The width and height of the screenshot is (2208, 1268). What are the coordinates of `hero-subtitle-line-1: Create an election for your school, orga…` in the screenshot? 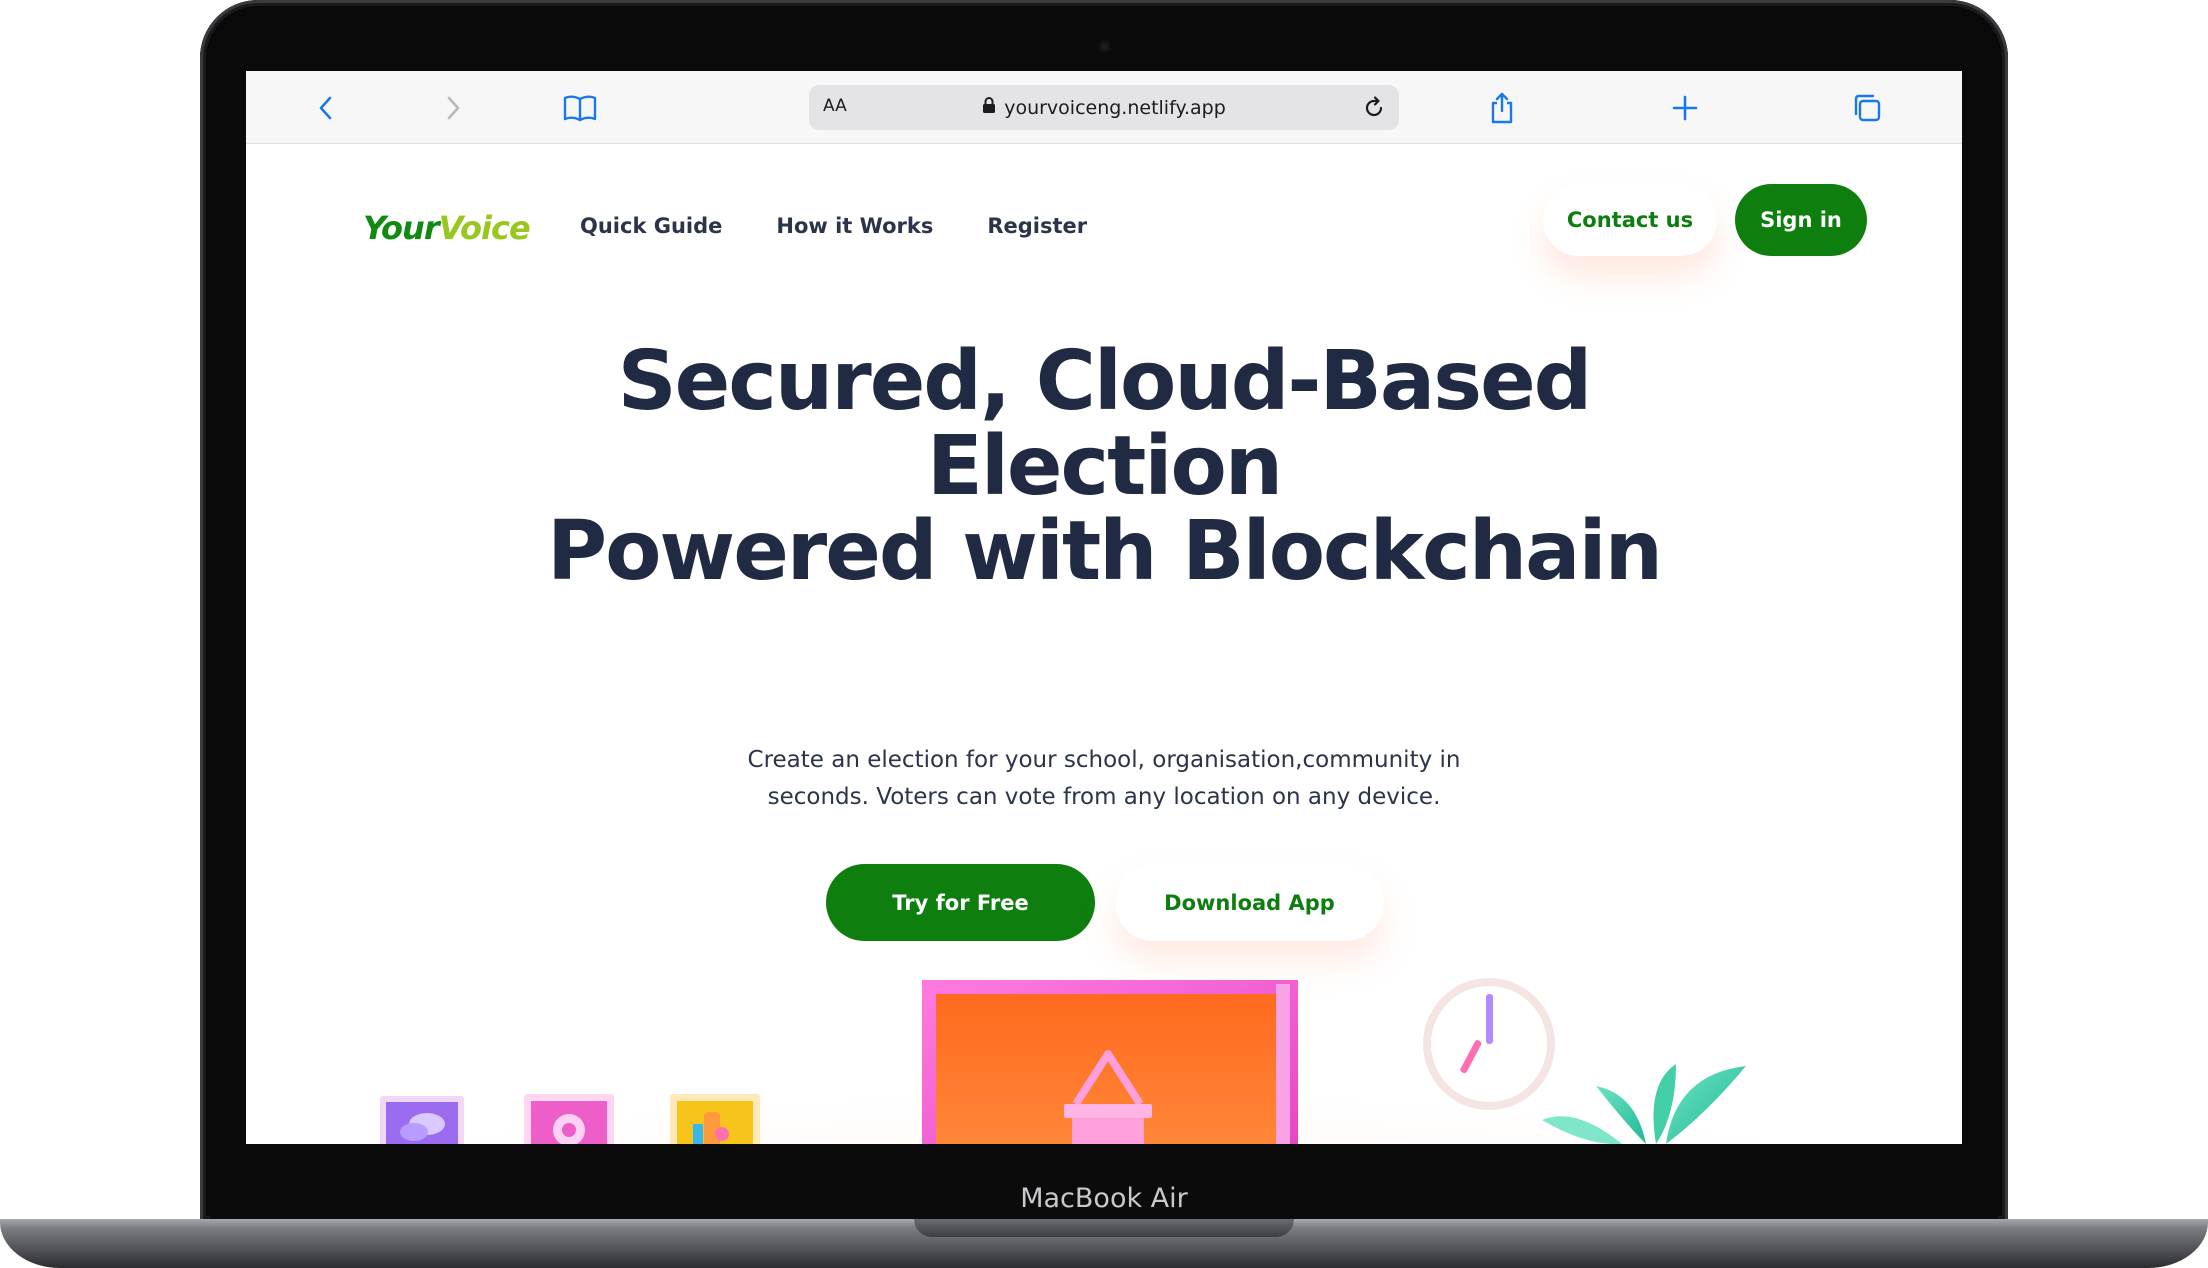 It's located at (1104, 760).